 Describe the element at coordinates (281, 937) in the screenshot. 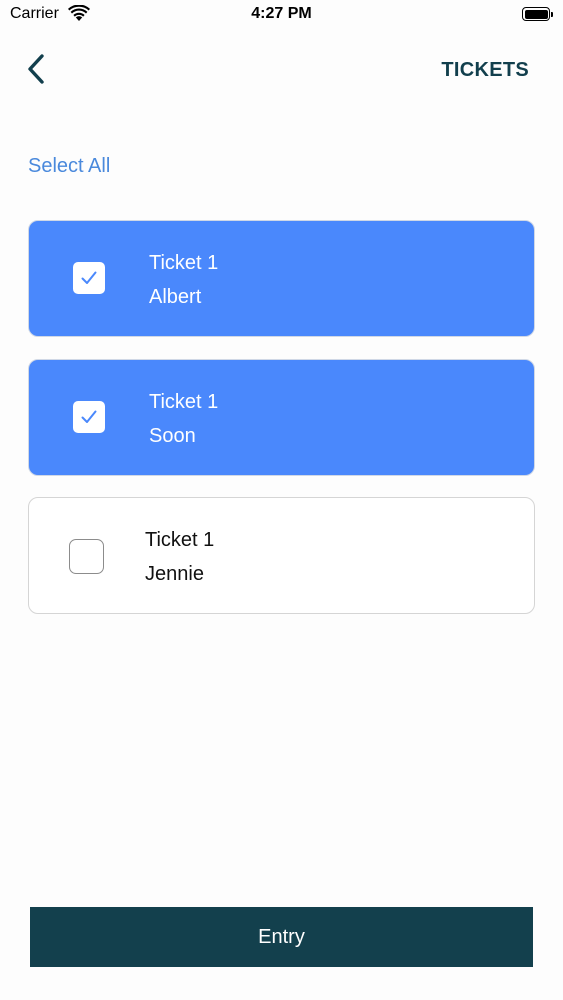

I see `entry-button: Entry` at that location.